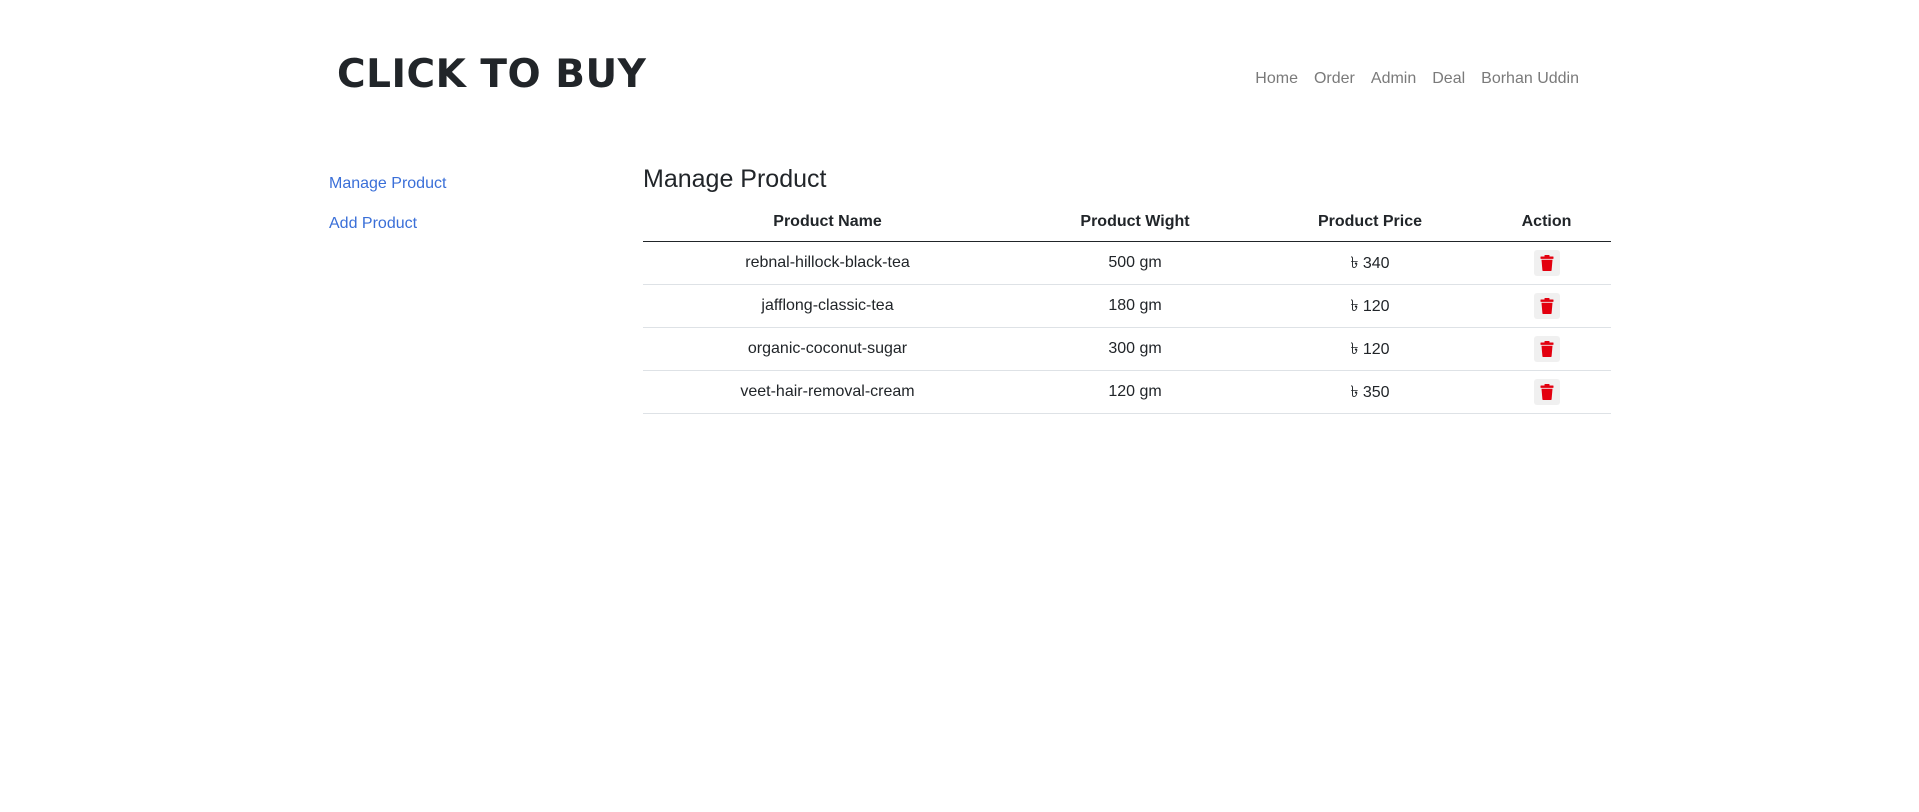  I want to click on nav-admin: Admin, so click(1393, 79).